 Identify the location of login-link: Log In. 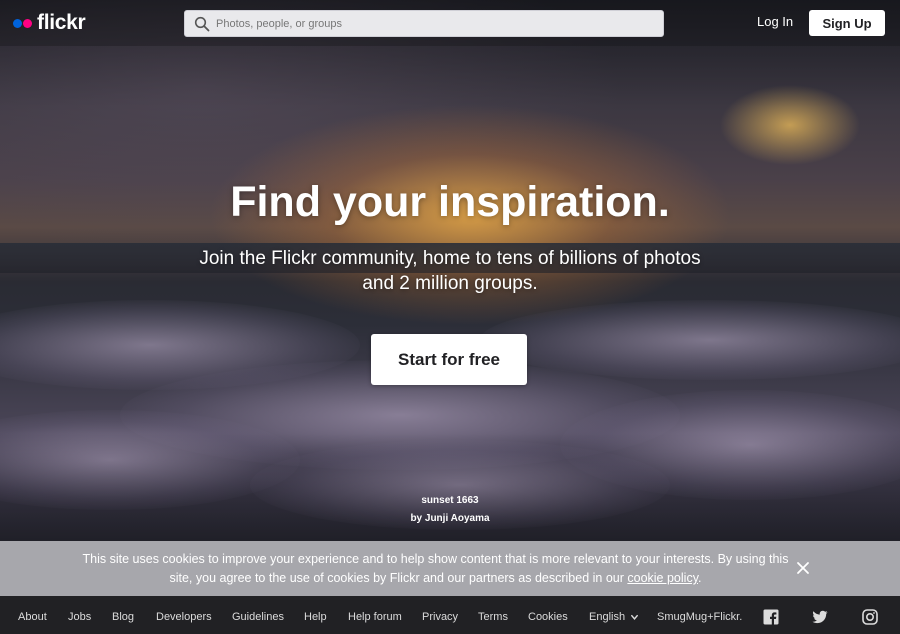
(775, 21).